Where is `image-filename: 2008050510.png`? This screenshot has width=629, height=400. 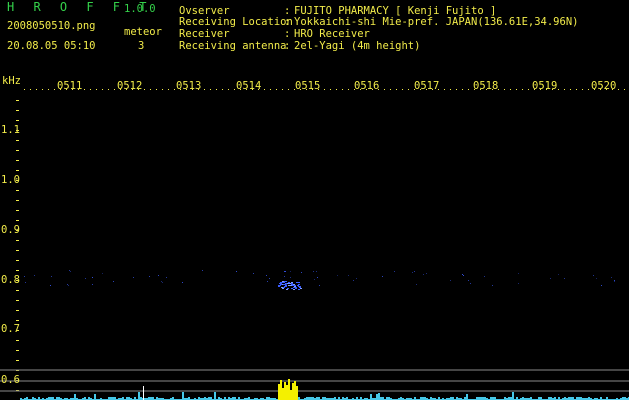 image-filename: 2008050510.png is located at coordinates (51, 26).